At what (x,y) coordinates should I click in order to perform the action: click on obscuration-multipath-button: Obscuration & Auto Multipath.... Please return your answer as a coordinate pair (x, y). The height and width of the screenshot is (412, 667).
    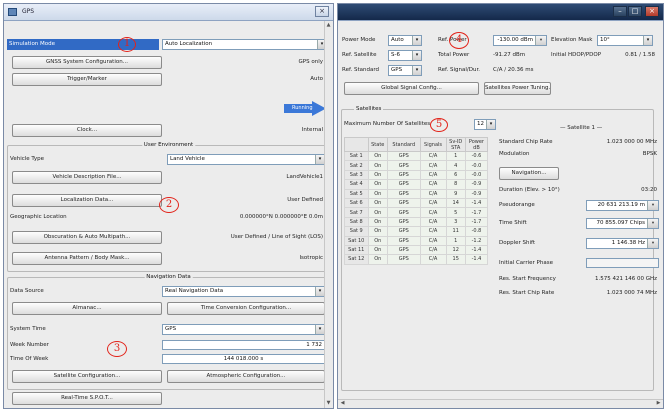
    Looking at the image, I should click on (87, 237).